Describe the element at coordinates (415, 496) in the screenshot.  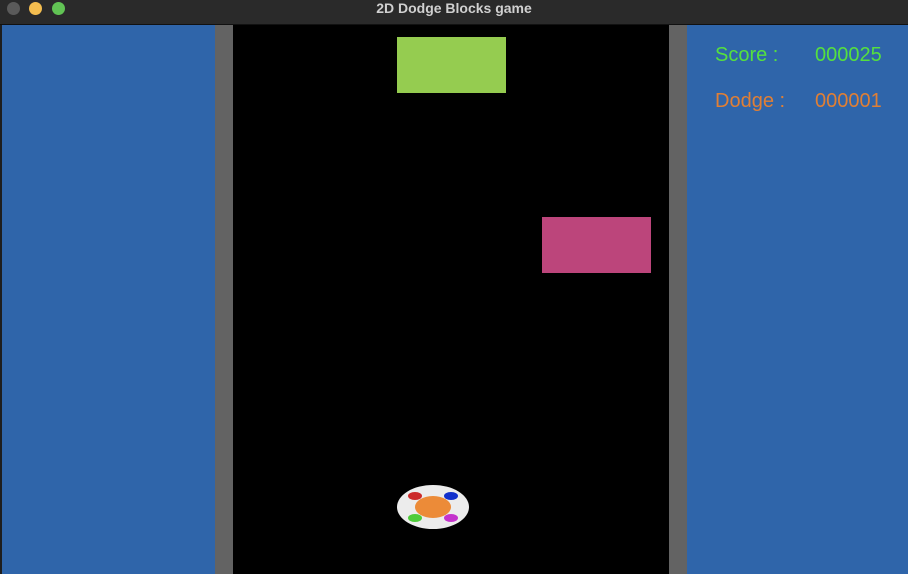
I see `light-red` at that location.